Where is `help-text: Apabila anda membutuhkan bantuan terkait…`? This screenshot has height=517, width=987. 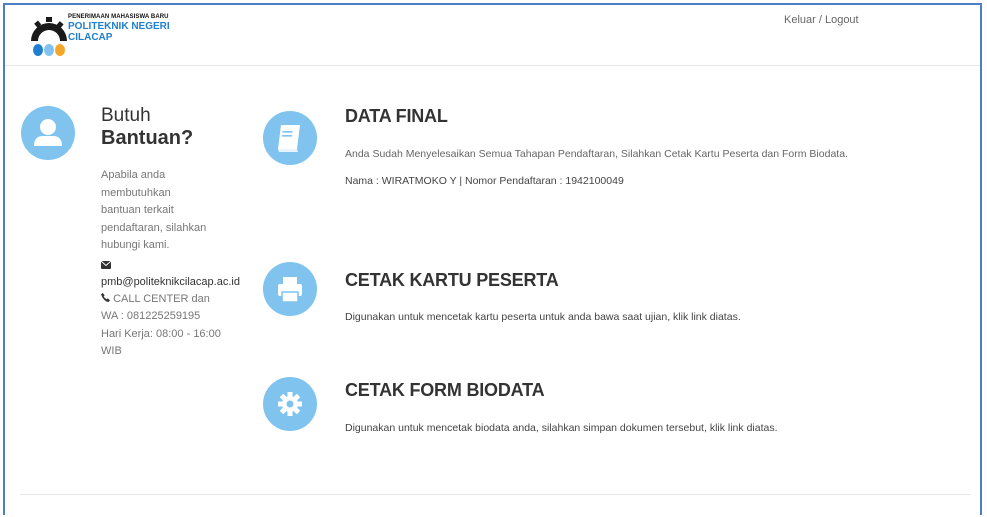
help-text: Apabila anda membutuhkan bantuan terkait… is located at coordinates (183, 211).